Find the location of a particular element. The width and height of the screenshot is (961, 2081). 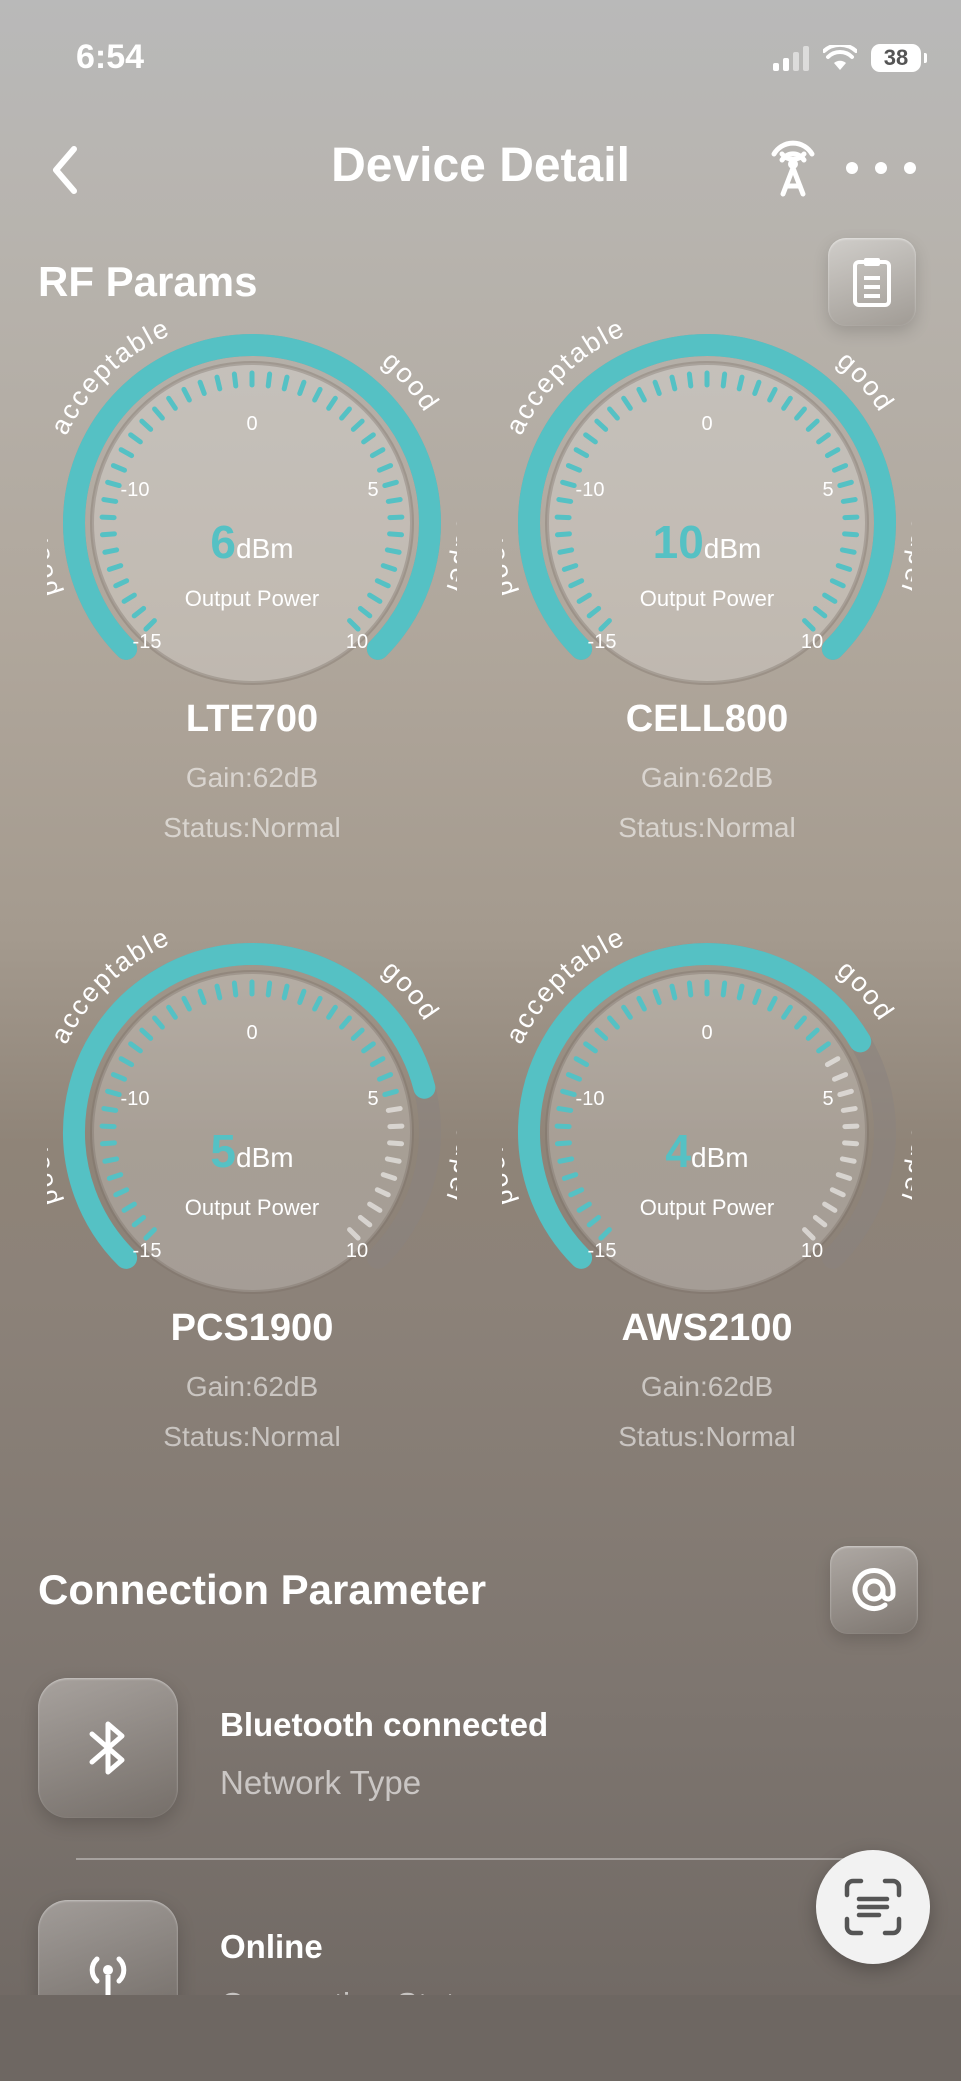

signal-tower-icon is located at coordinates (793, 168).